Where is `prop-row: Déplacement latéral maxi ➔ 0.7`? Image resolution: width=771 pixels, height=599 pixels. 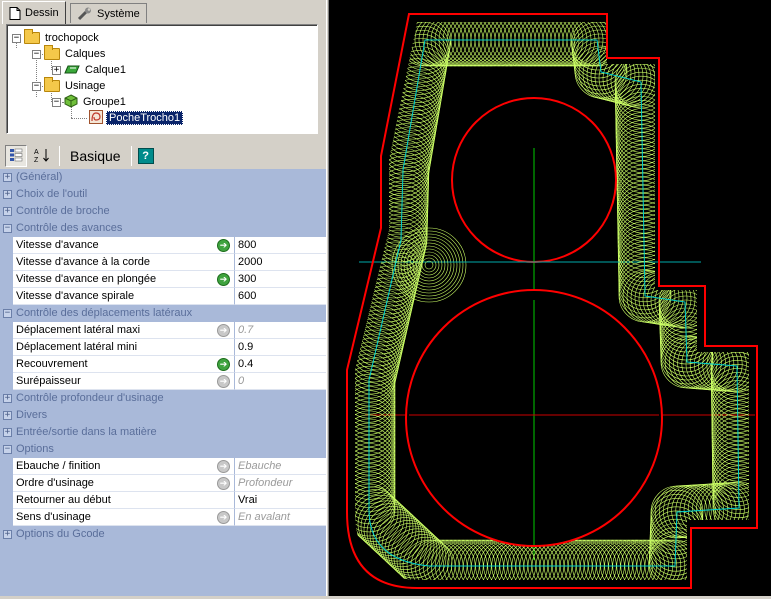 prop-row: Déplacement latéral maxi ➔ 0.7 is located at coordinates (163, 330).